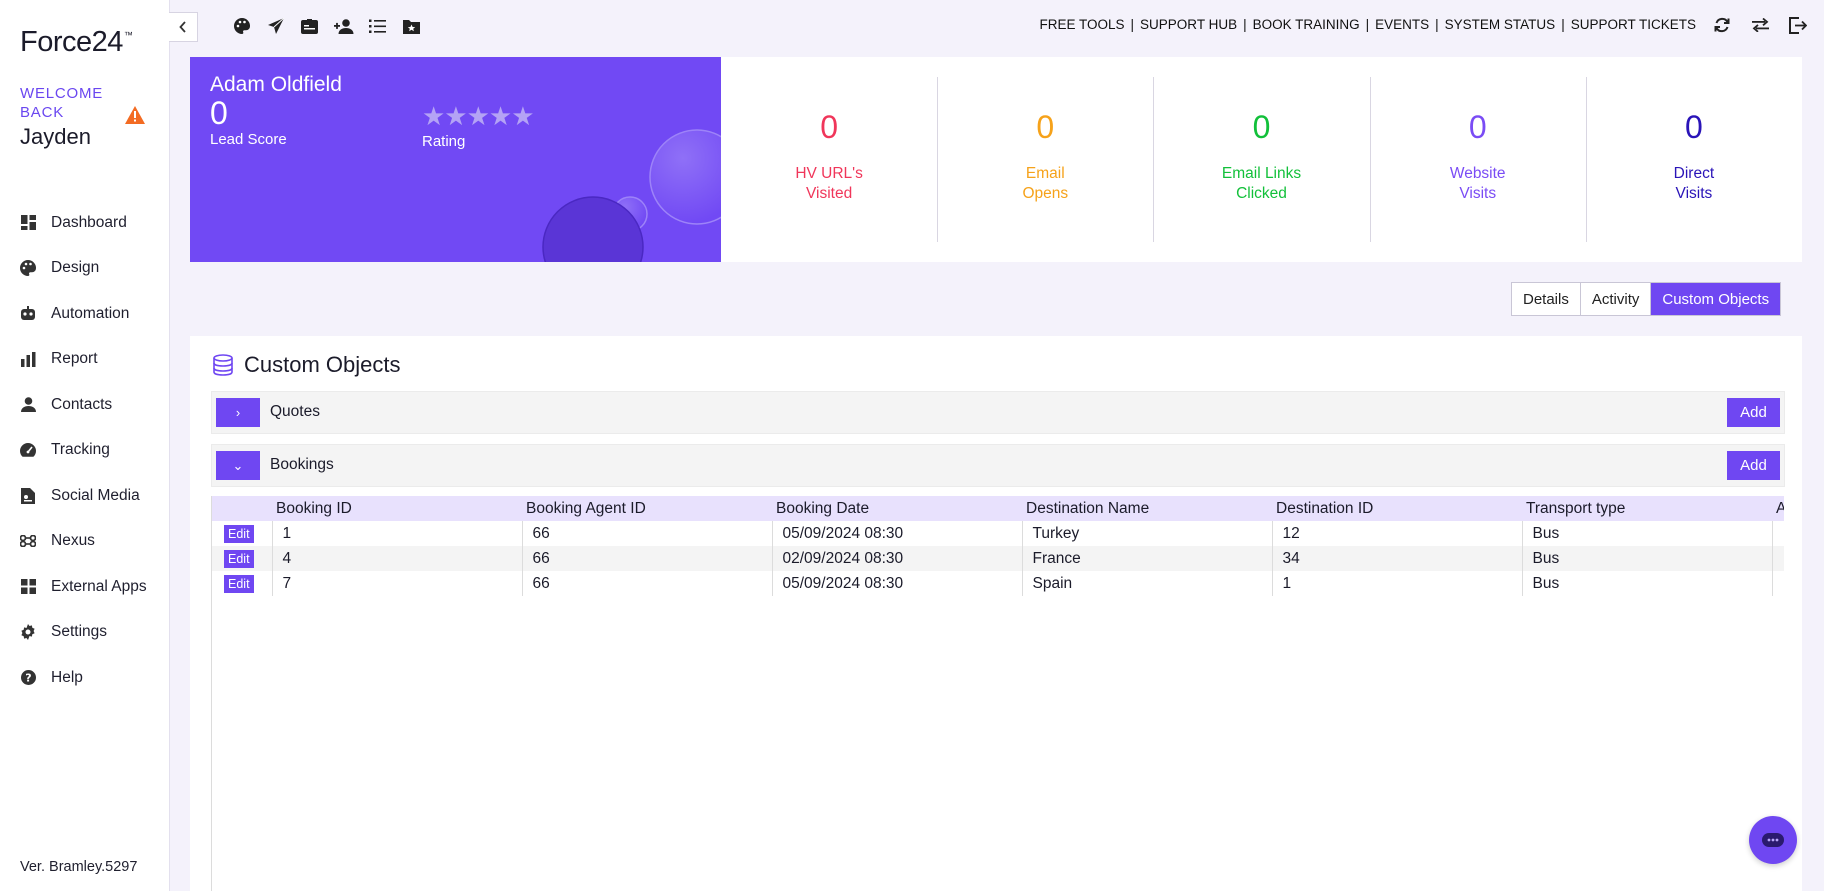 The image size is (1824, 891). What do you see at coordinates (1715, 299) in the screenshot?
I see `tab-custom-objects: Custom Objects` at bounding box center [1715, 299].